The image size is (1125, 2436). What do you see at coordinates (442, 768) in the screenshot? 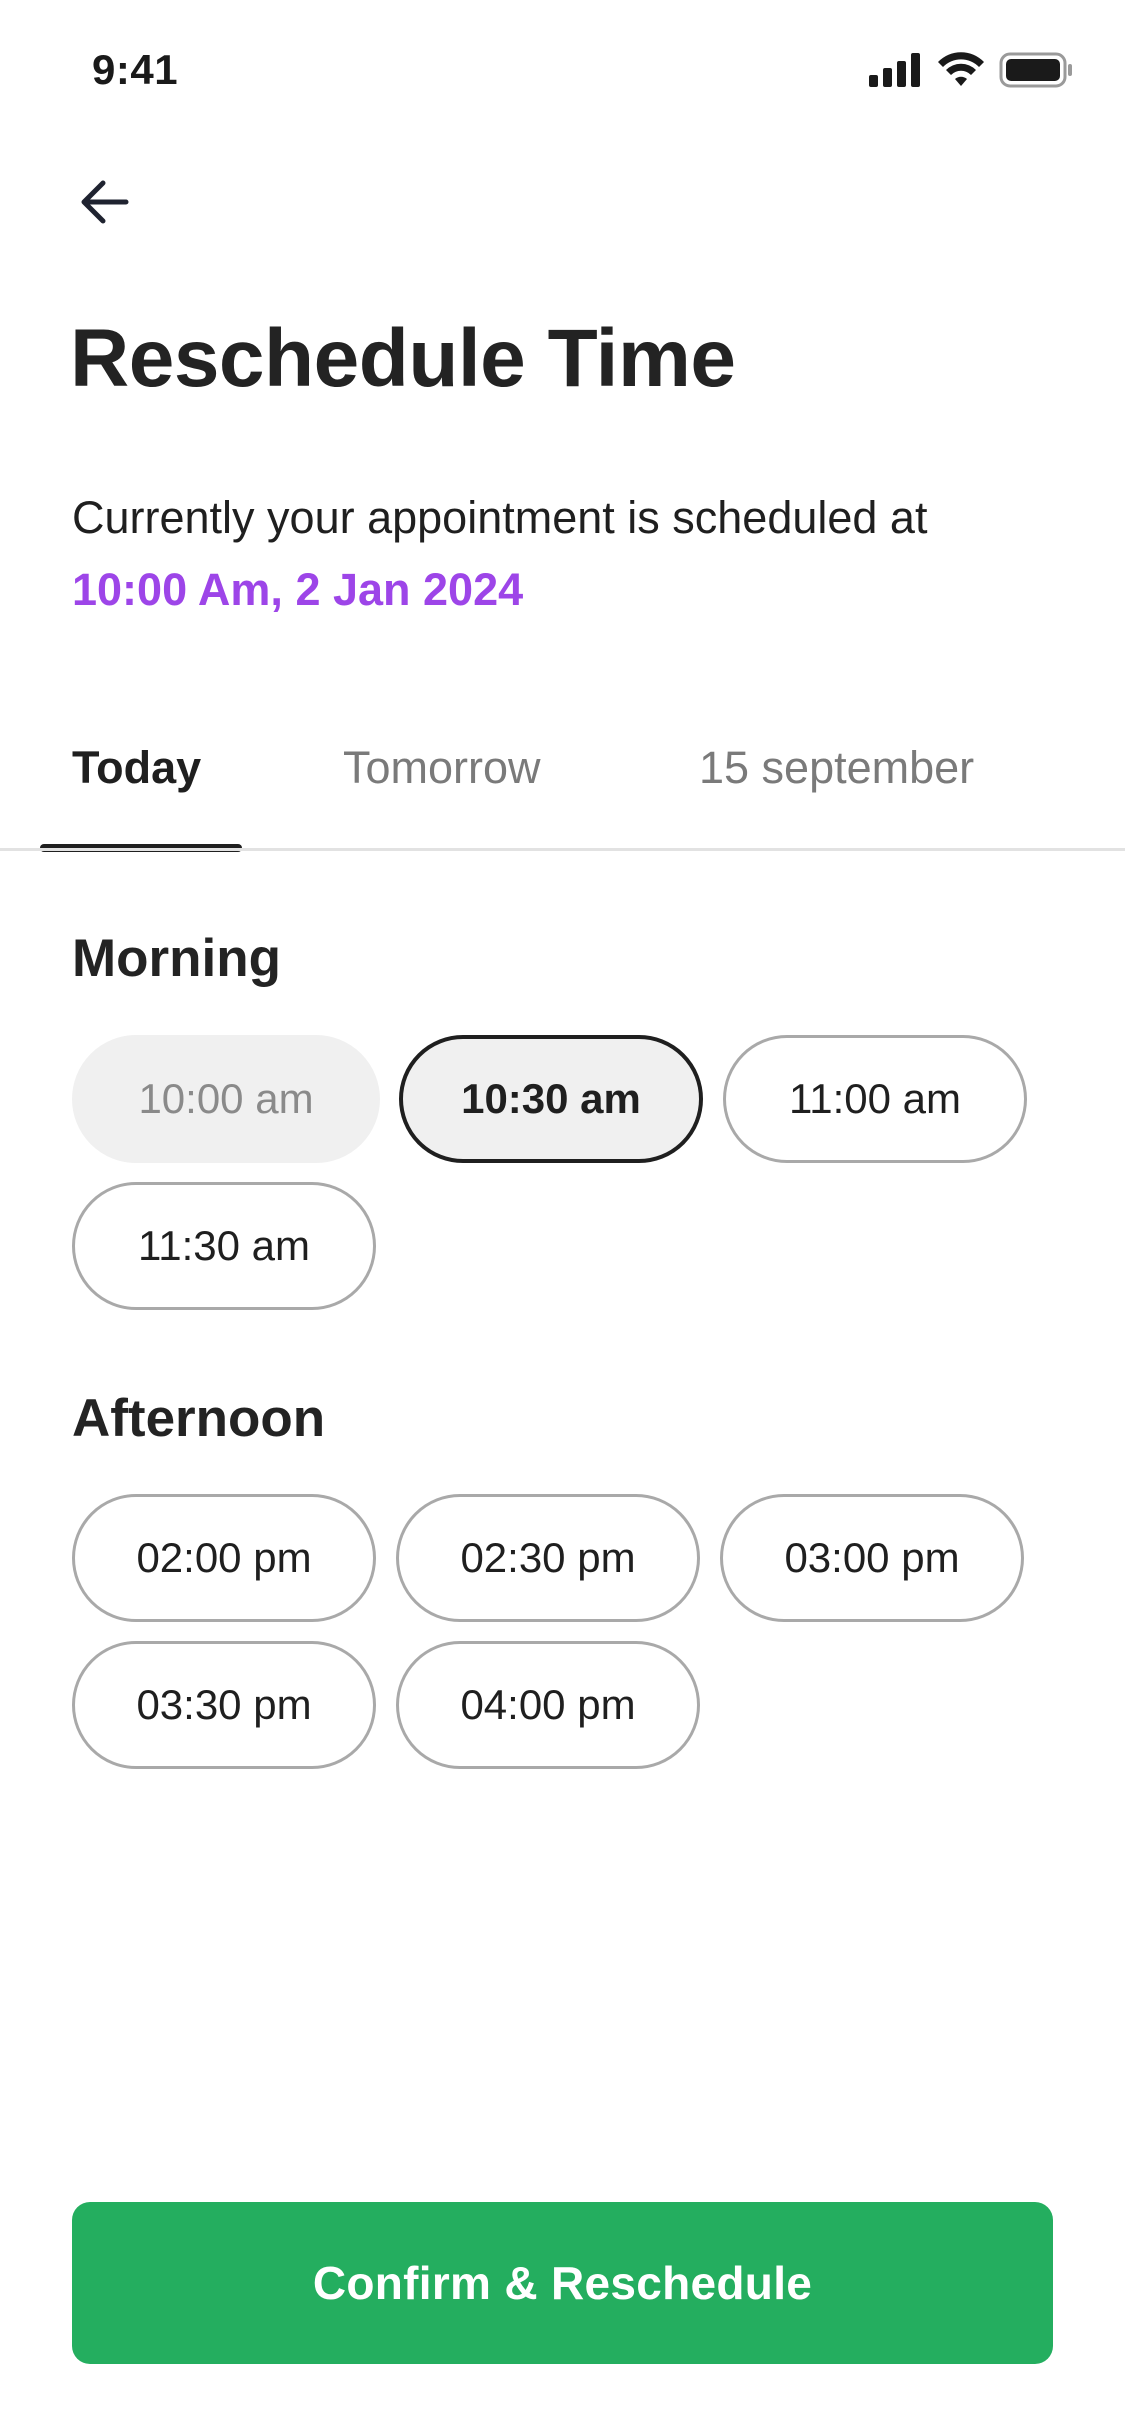
I see `tab-tomorrow: Tomorrow` at bounding box center [442, 768].